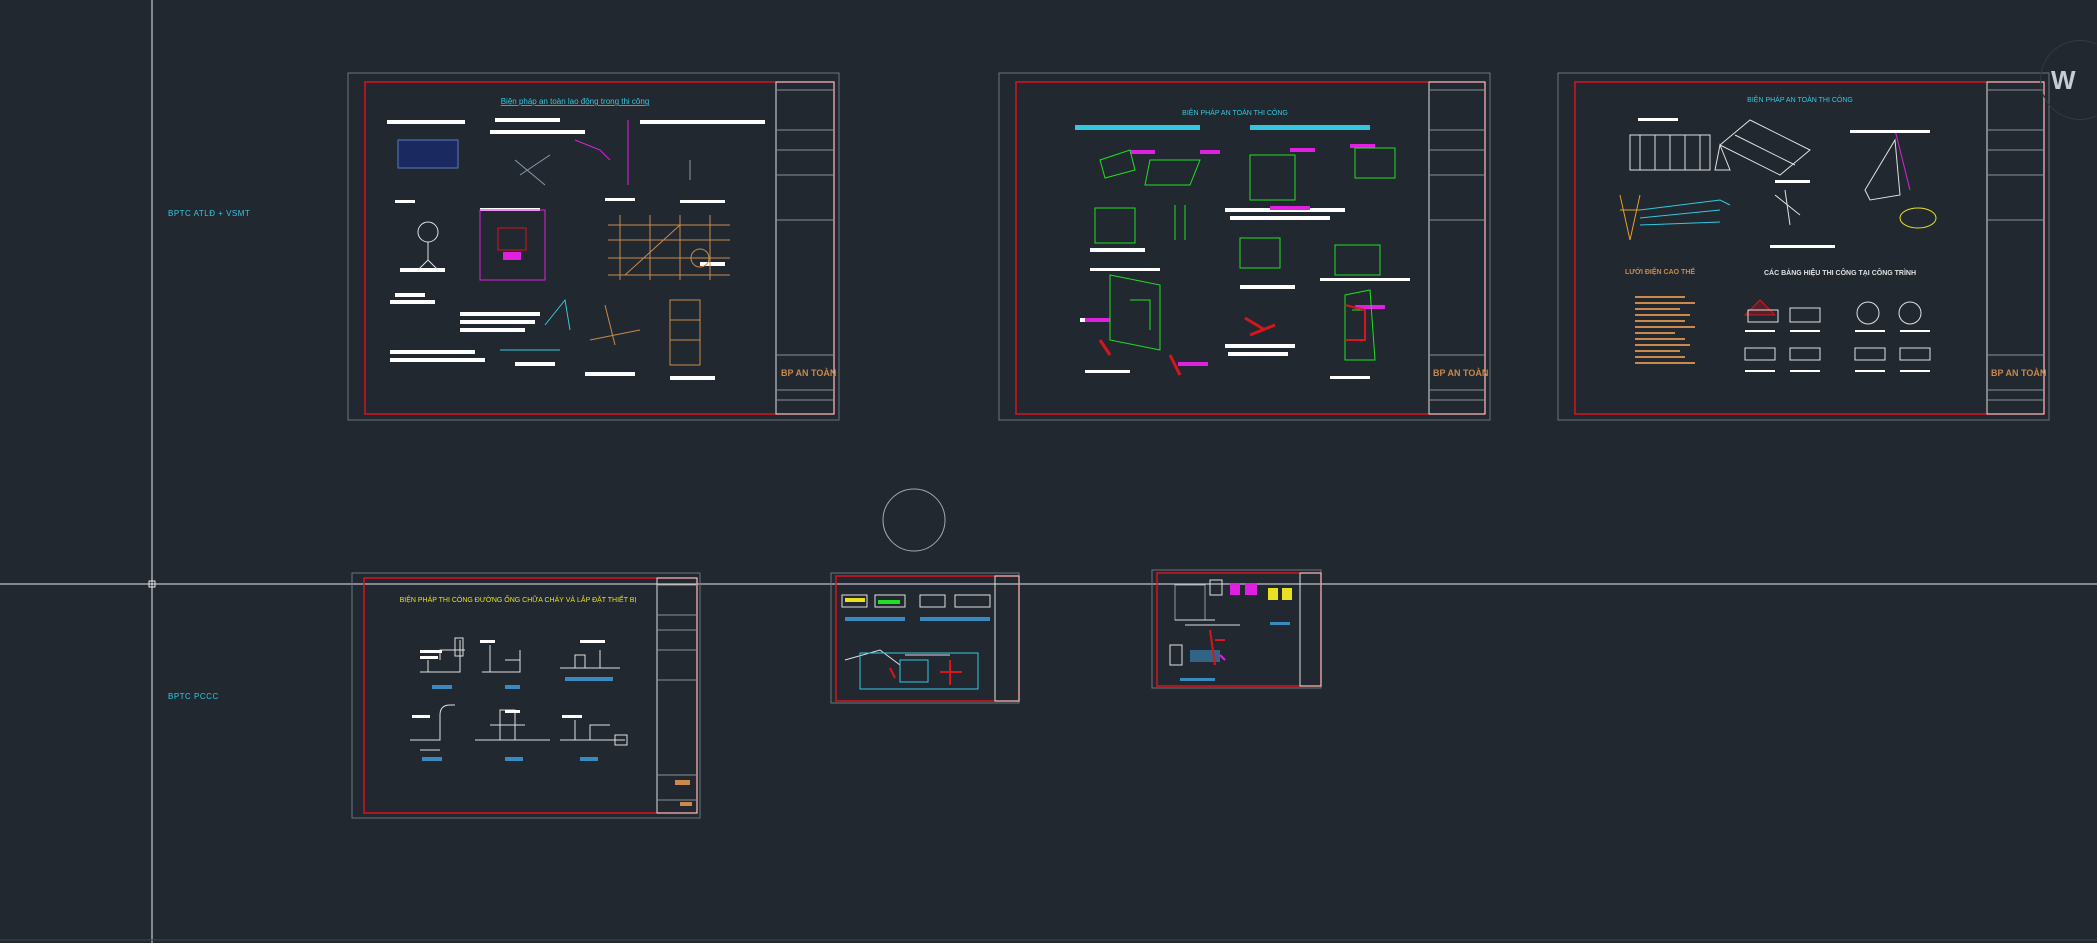 The width and height of the screenshot is (2097, 943). I want to click on sheet-4-cyan-bars, so click(517, 719).